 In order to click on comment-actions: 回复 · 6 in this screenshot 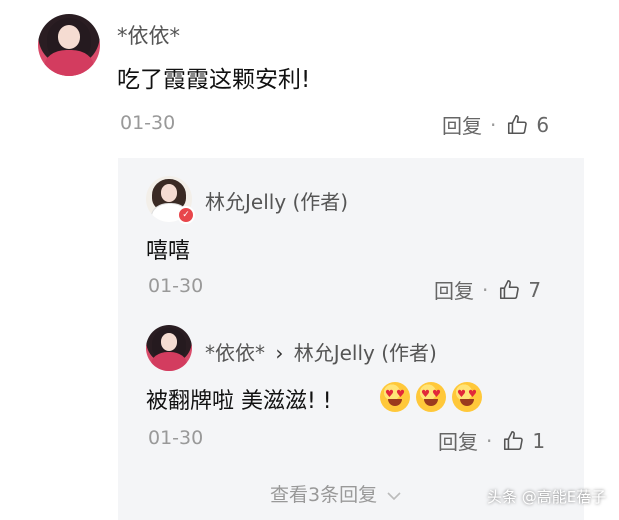, I will do `click(495, 124)`.